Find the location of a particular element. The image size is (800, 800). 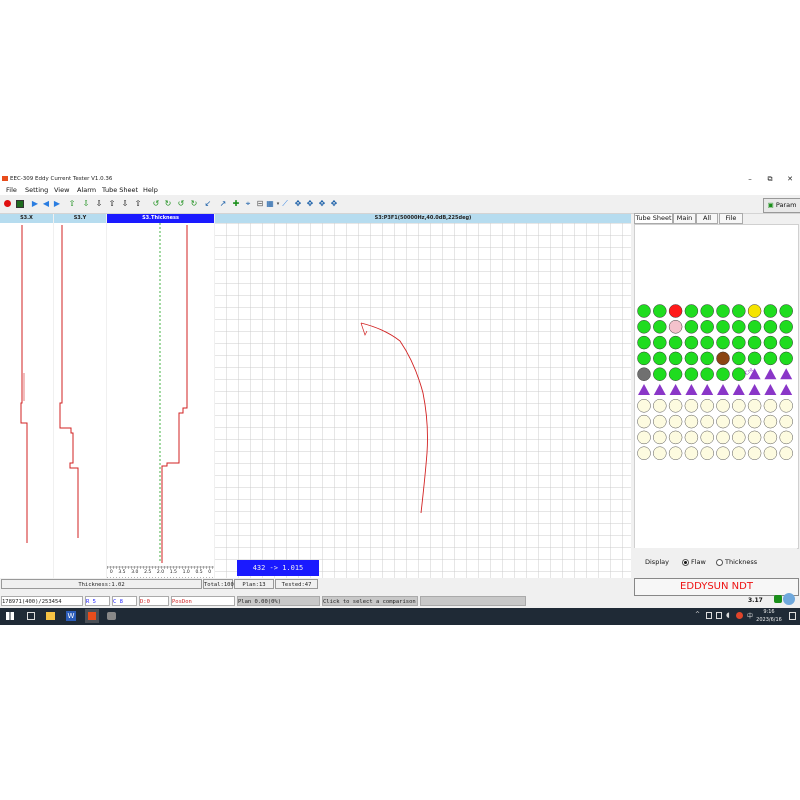

active-app-button is located at coordinates (92, 616).